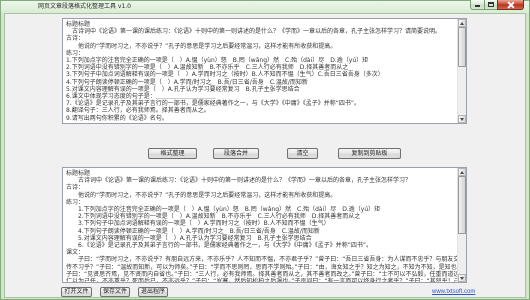 The image size is (530, 300). I want to click on result-scrollbar, so click(461, 225).